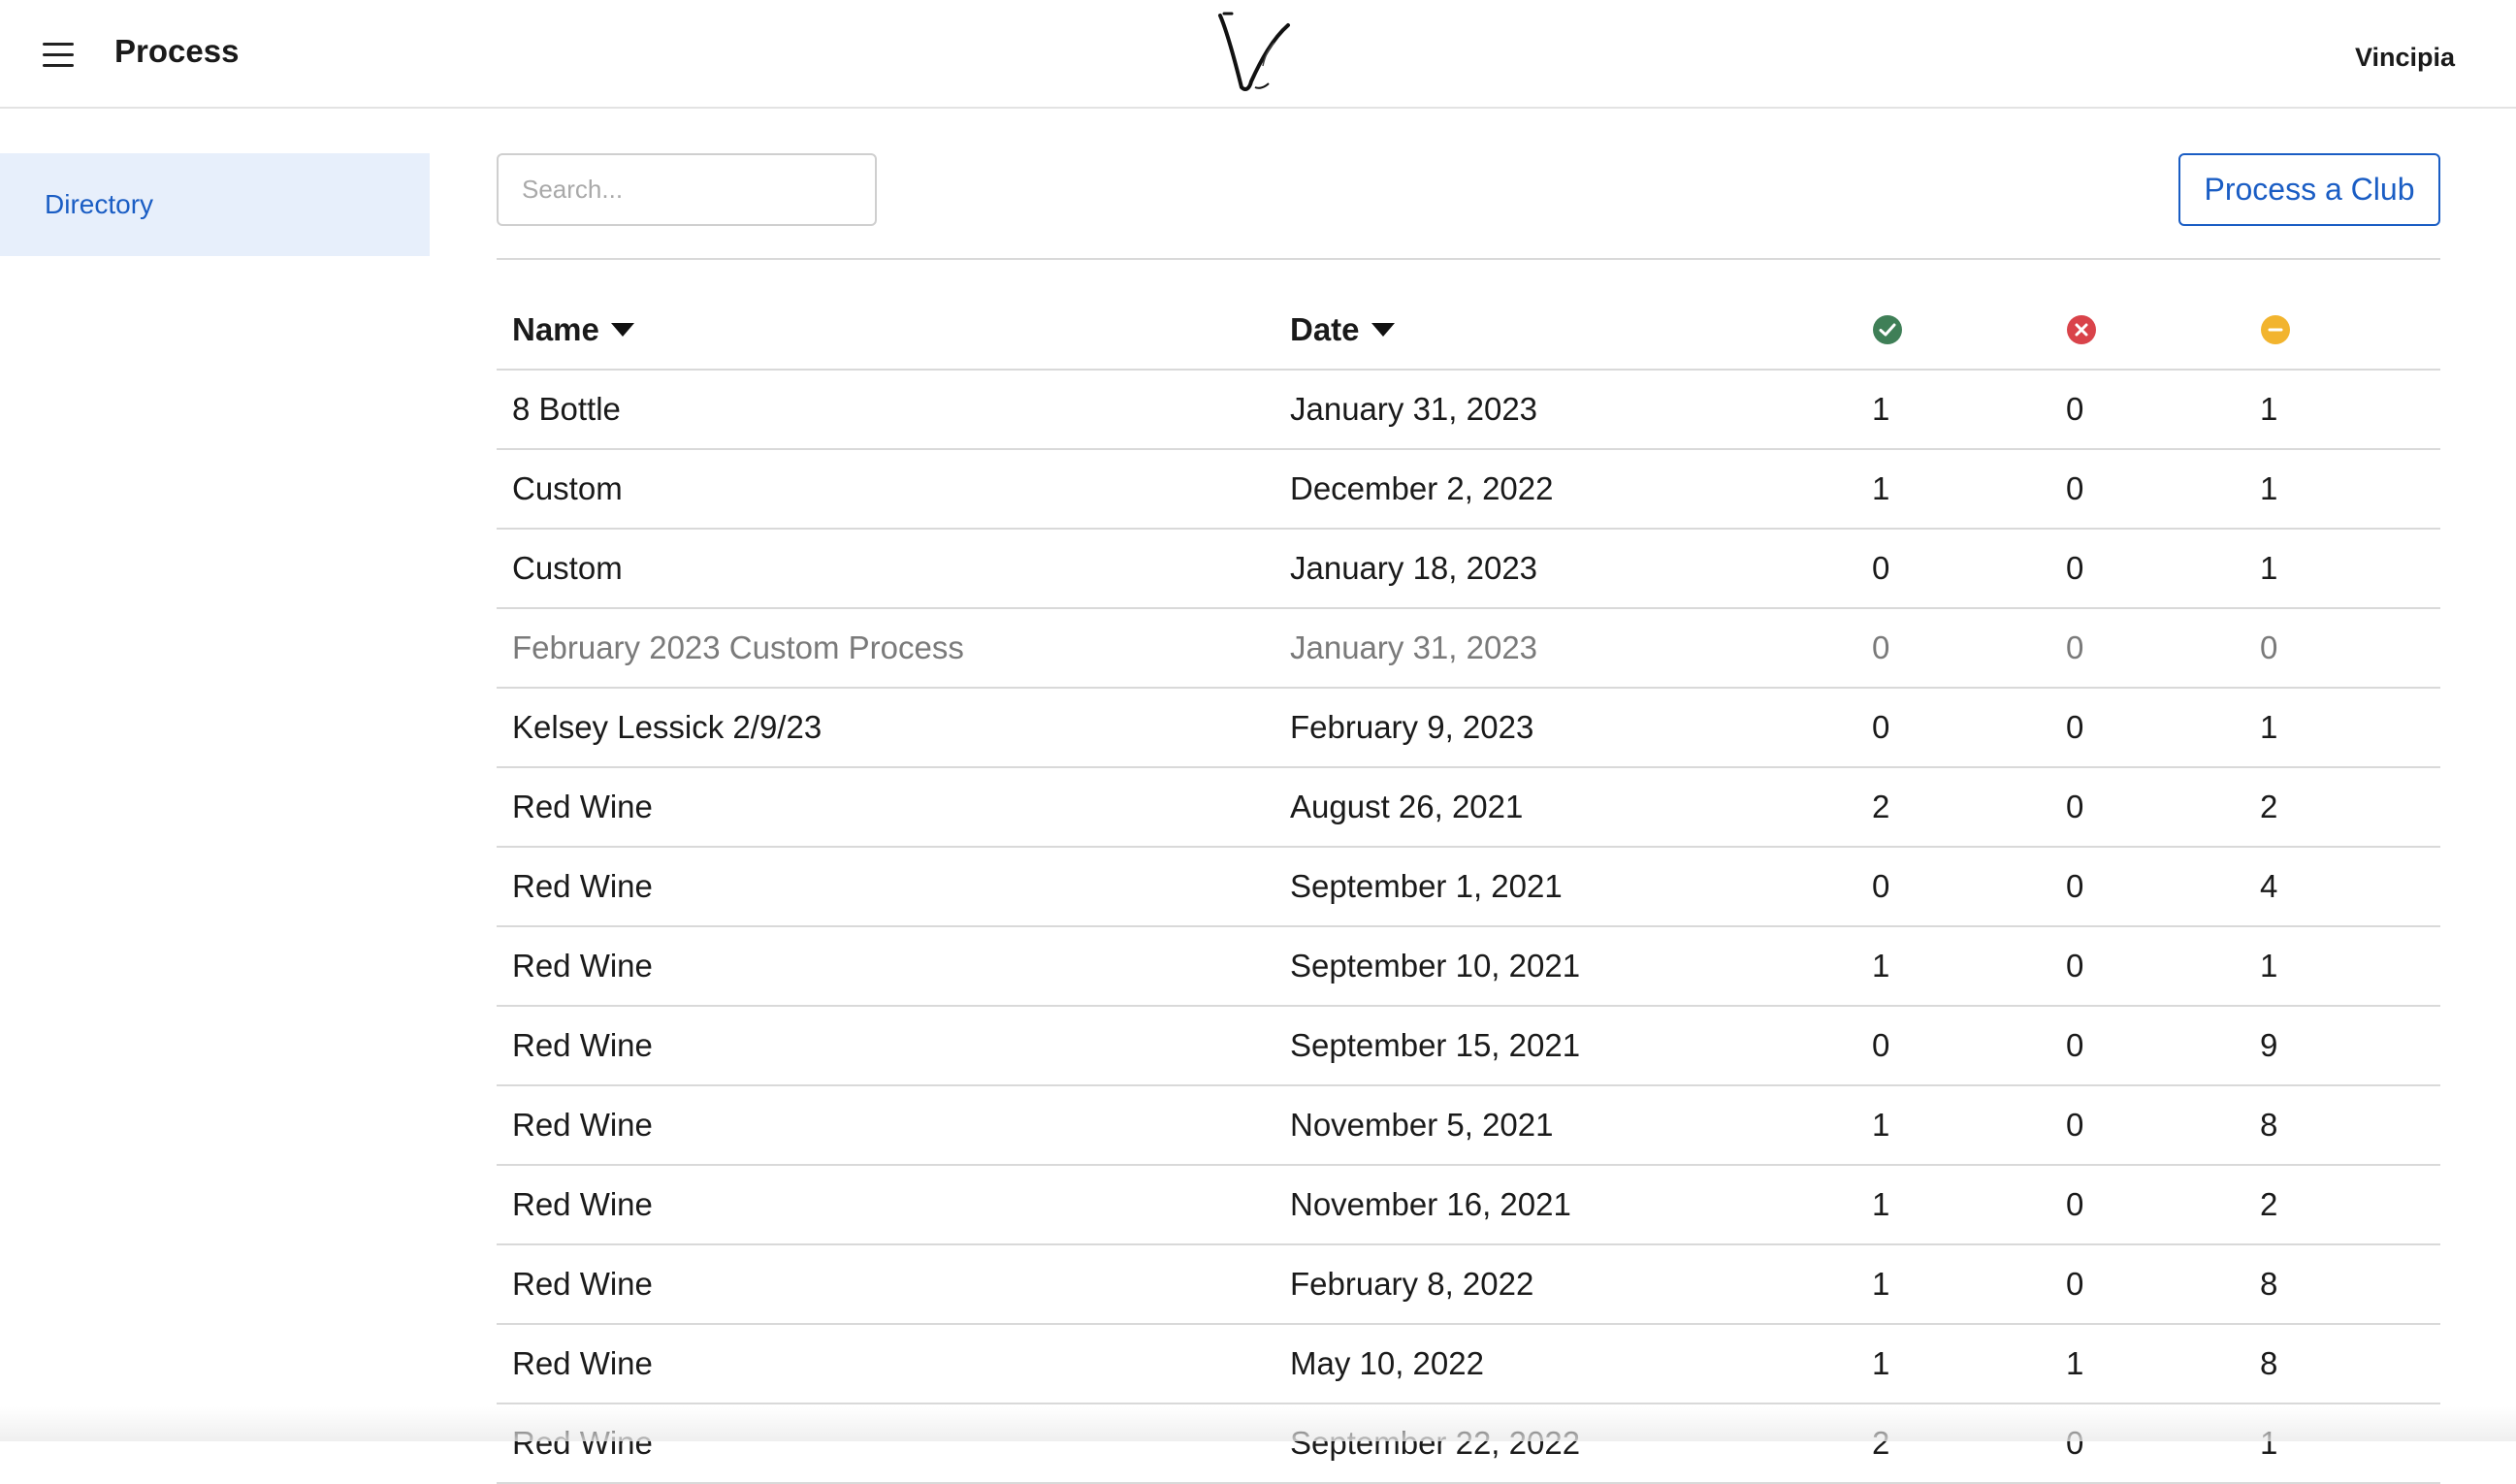 The height and width of the screenshot is (1484, 2516). I want to click on table-row: 8 Bottle January 31, 2023 1 0 1, so click(1469, 410).